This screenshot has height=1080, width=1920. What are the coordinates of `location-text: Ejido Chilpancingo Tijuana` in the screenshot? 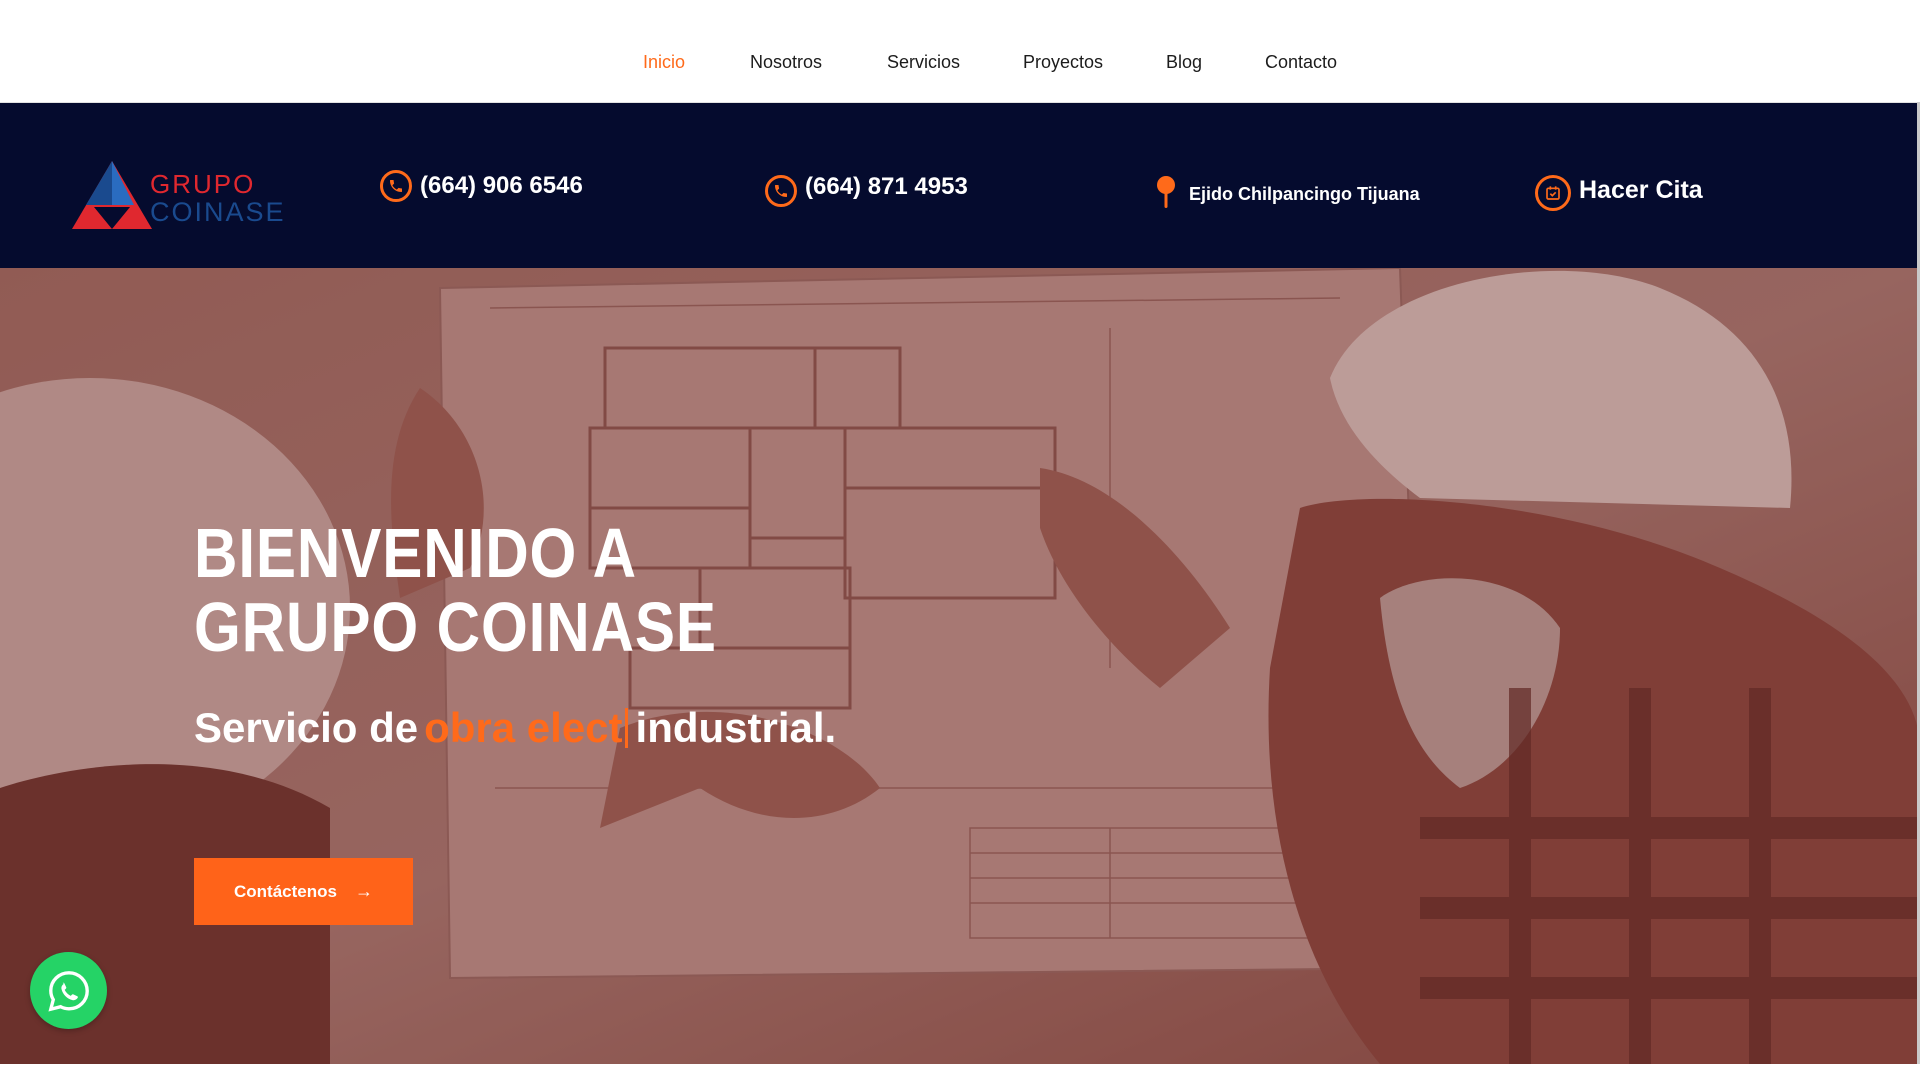 It's located at (1304, 194).